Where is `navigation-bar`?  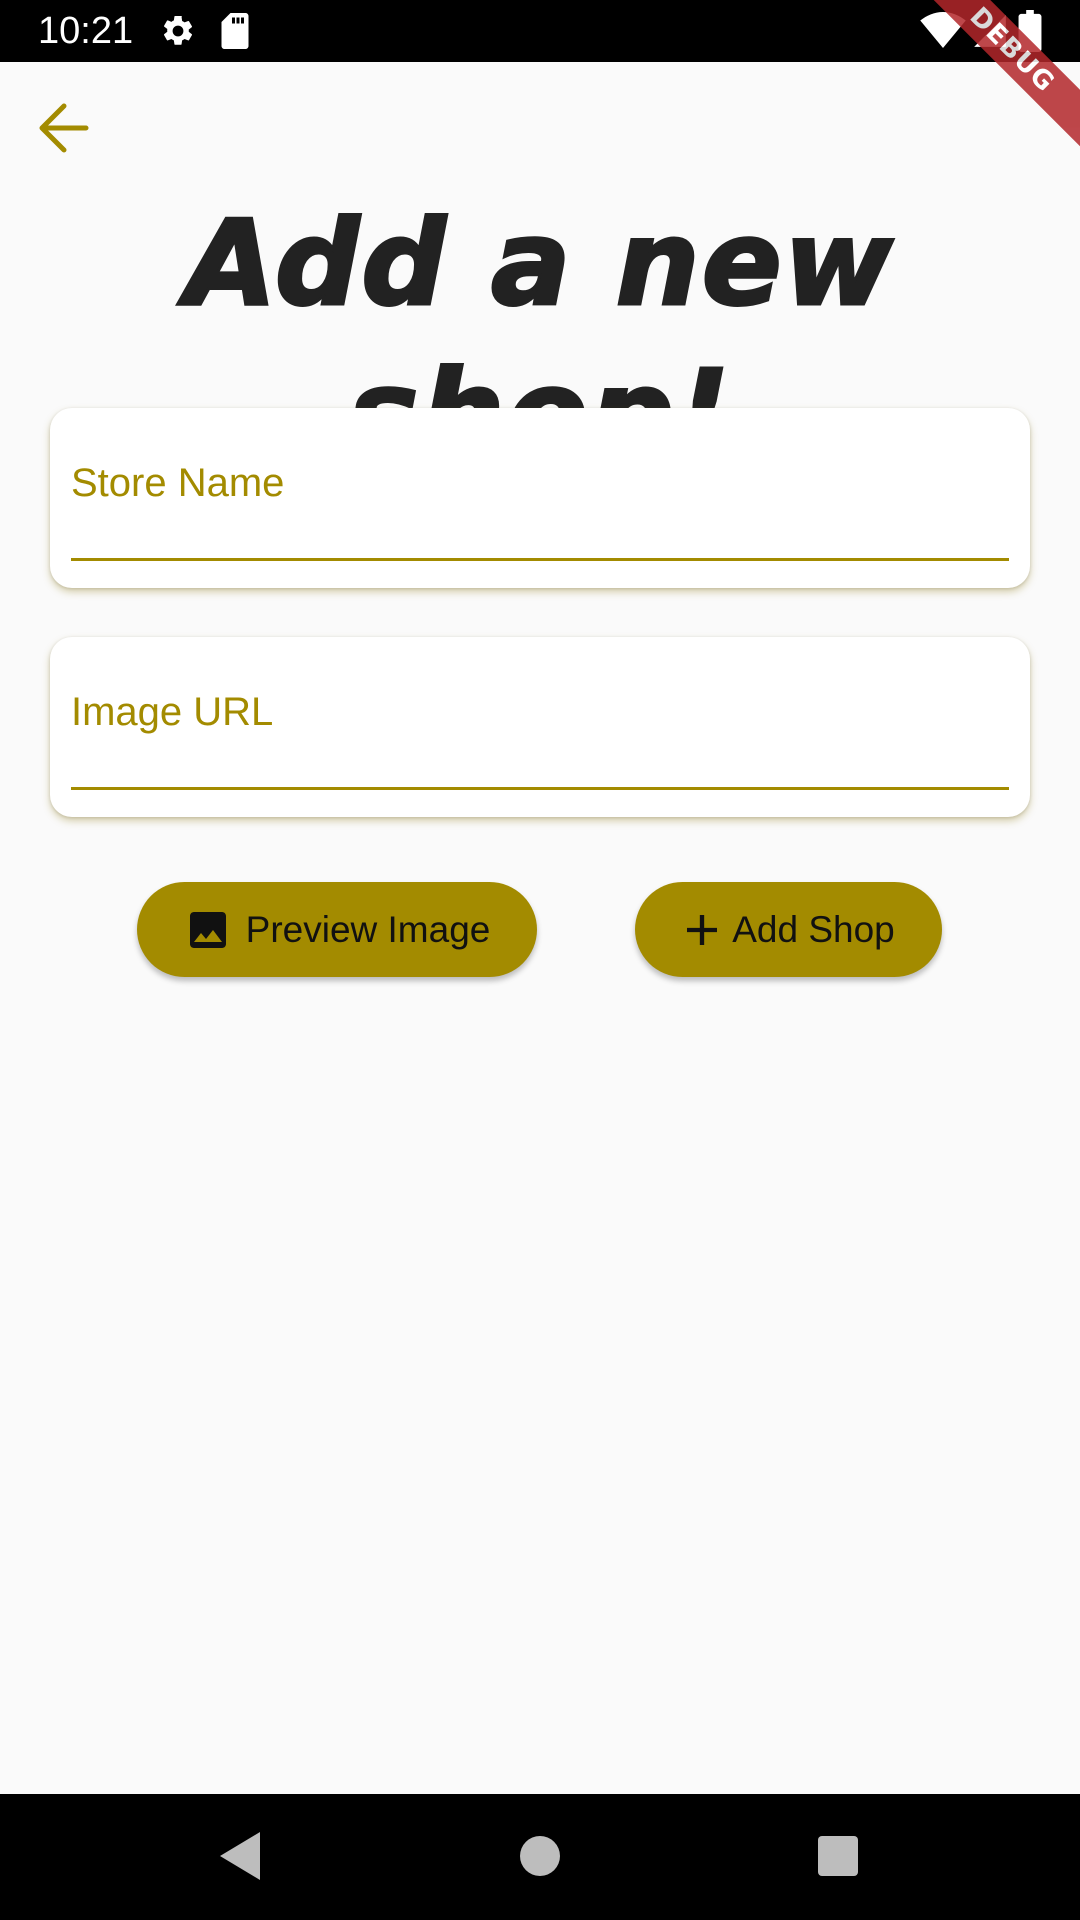
navigation-bar is located at coordinates (540, 1857).